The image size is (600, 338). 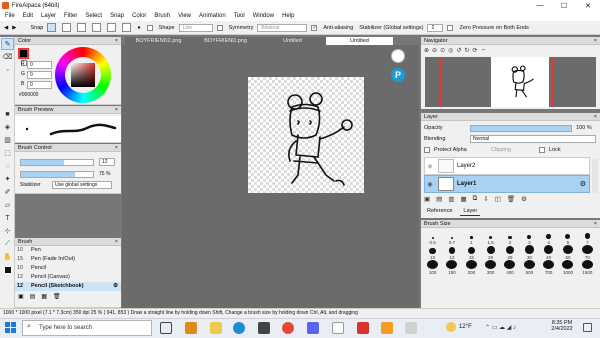 I want to click on saturation-value-square, so click(x=83, y=75).